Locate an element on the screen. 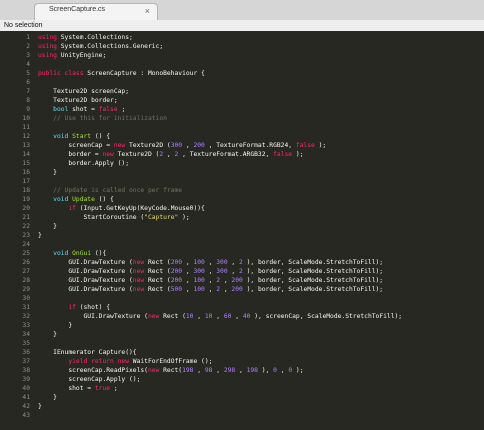 This screenshot has height=430, width=484. code-line: 23} is located at coordinates (242, 235).